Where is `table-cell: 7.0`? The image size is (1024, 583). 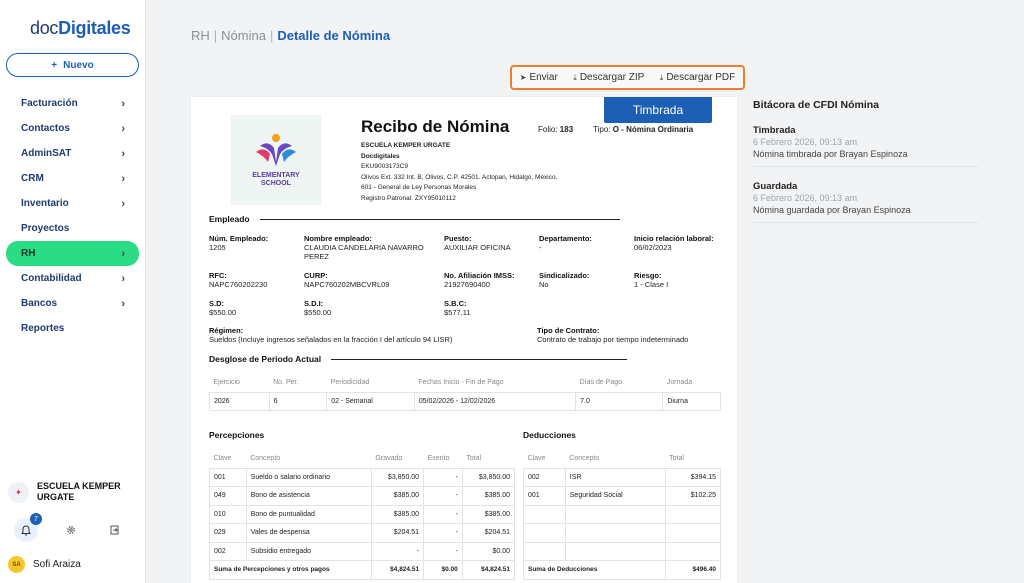
table-cell: 7.0 is located at coordinates (619, 401).